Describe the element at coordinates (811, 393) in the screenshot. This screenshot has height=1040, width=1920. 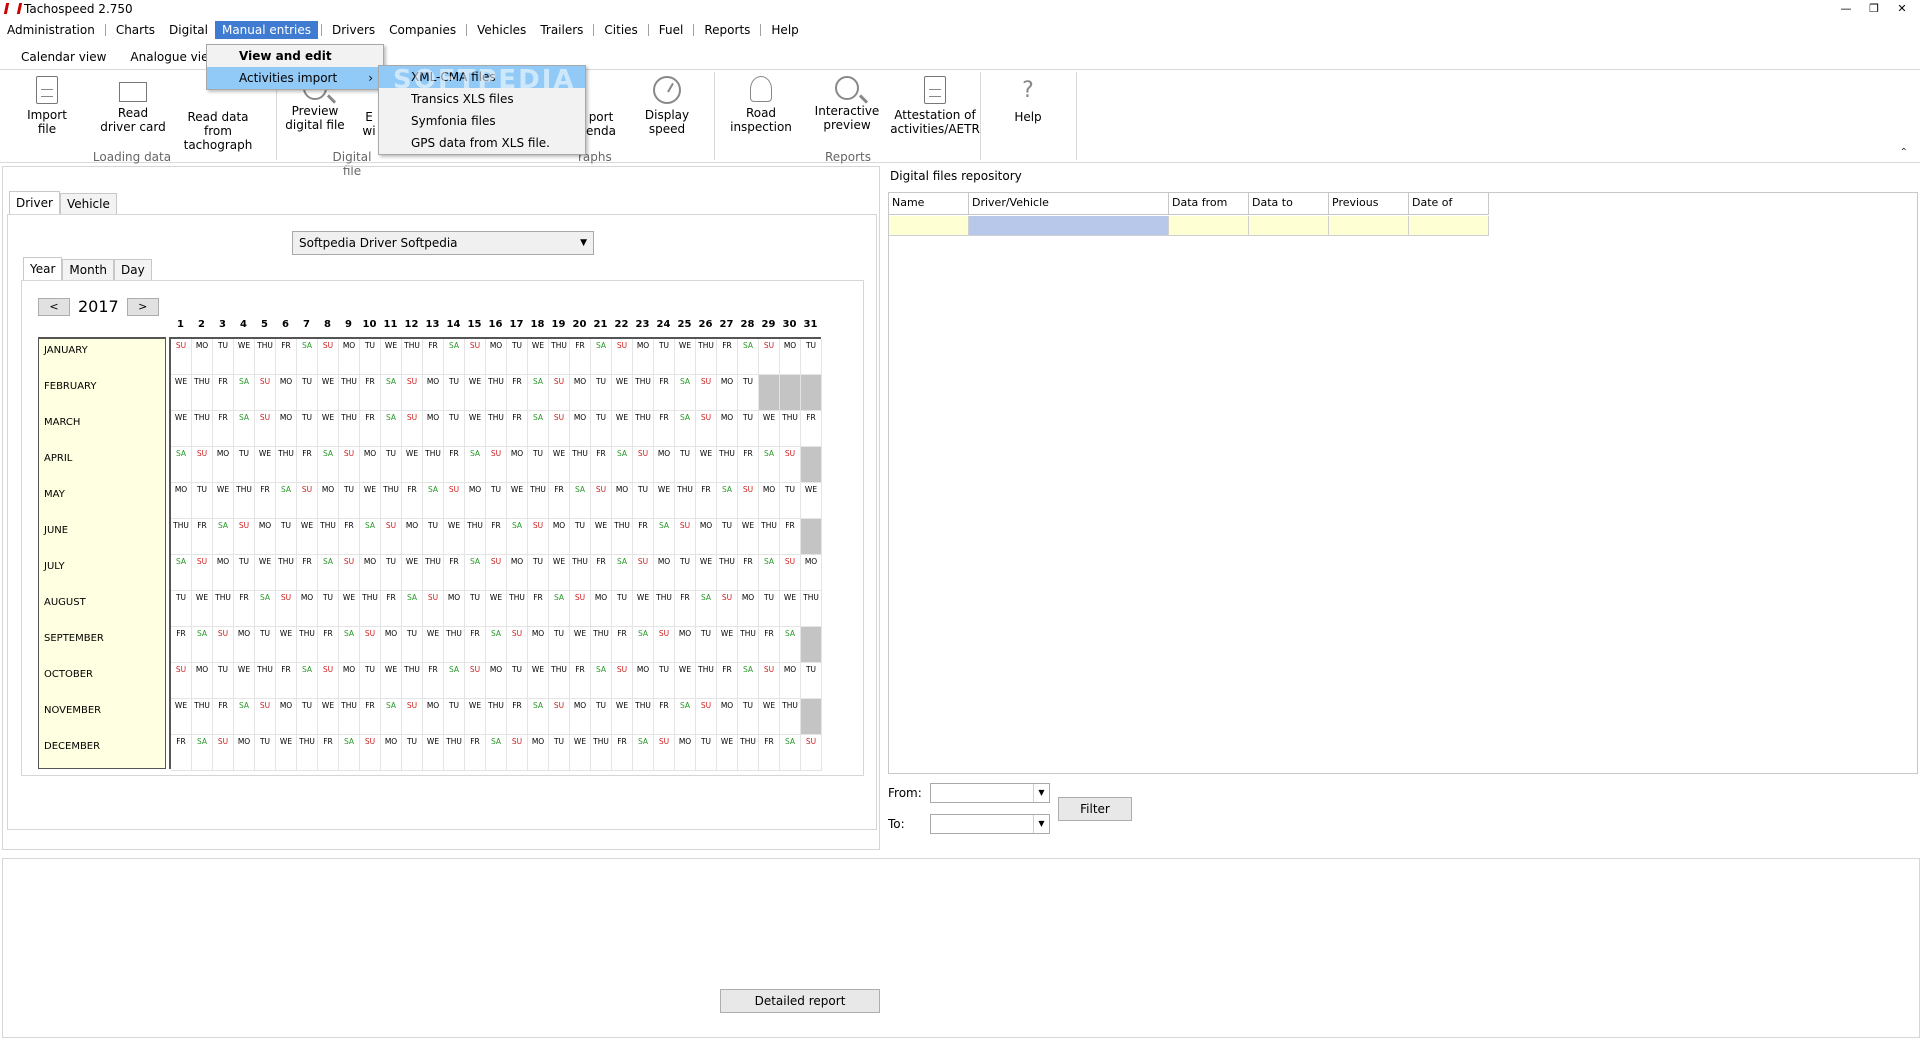
I see `calendar-cell-empty` at that location.